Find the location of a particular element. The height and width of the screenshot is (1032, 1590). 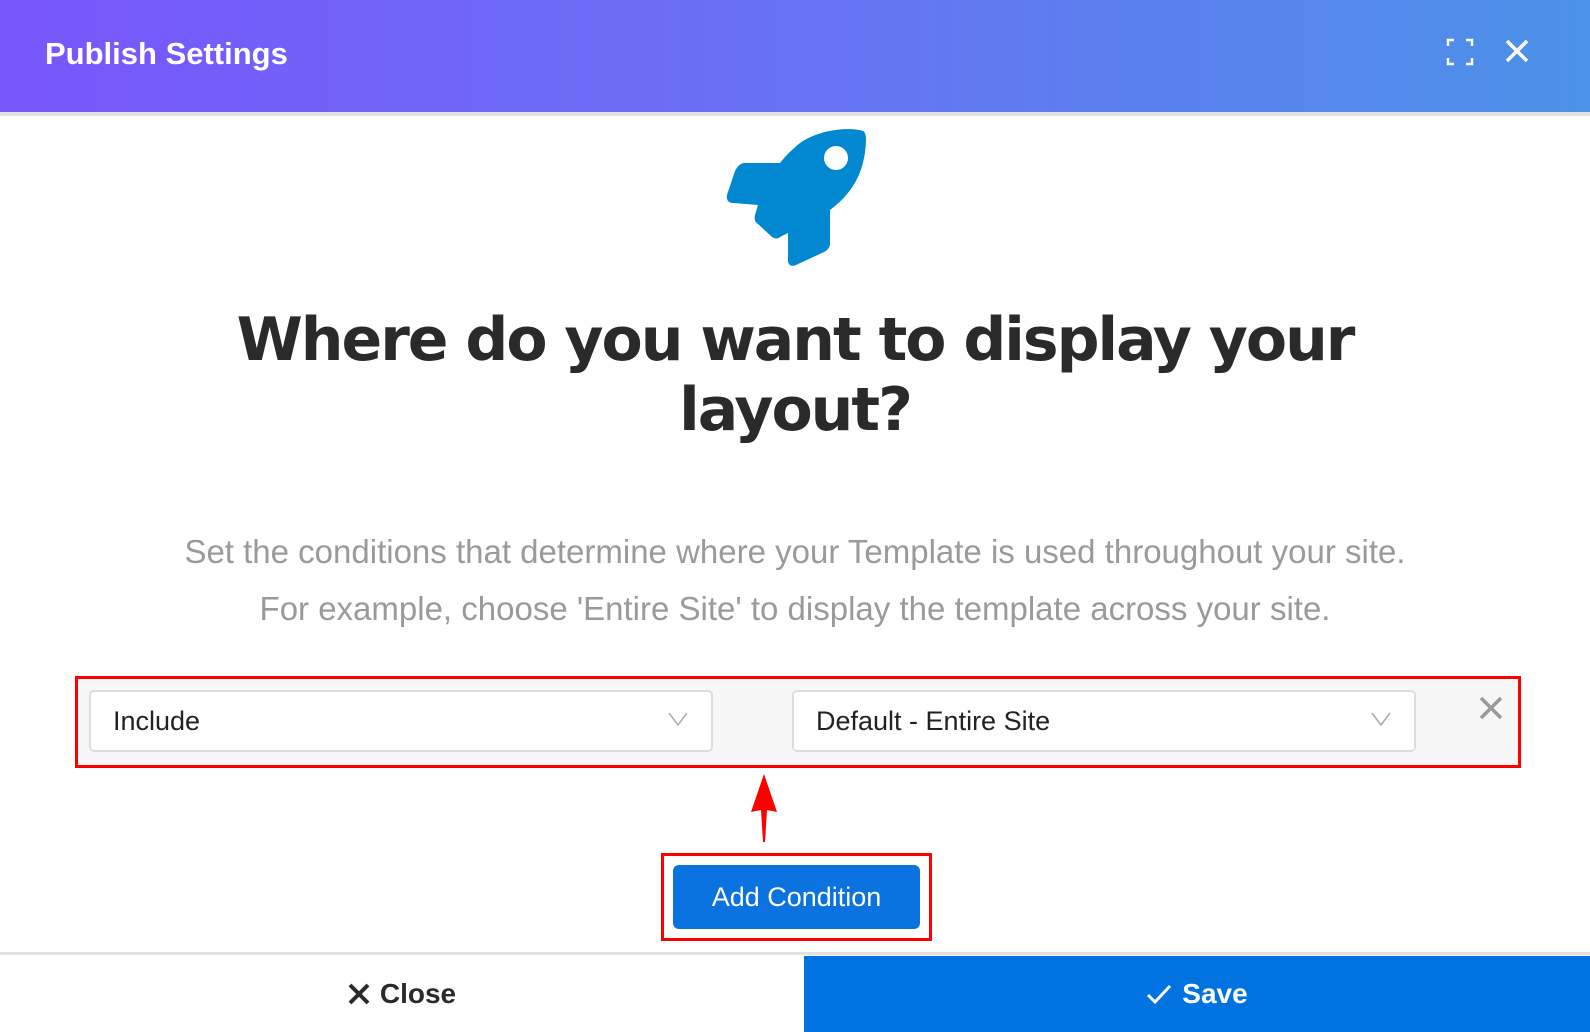

heading-line: Where do you want to display your is located at coordinates (796, 340).